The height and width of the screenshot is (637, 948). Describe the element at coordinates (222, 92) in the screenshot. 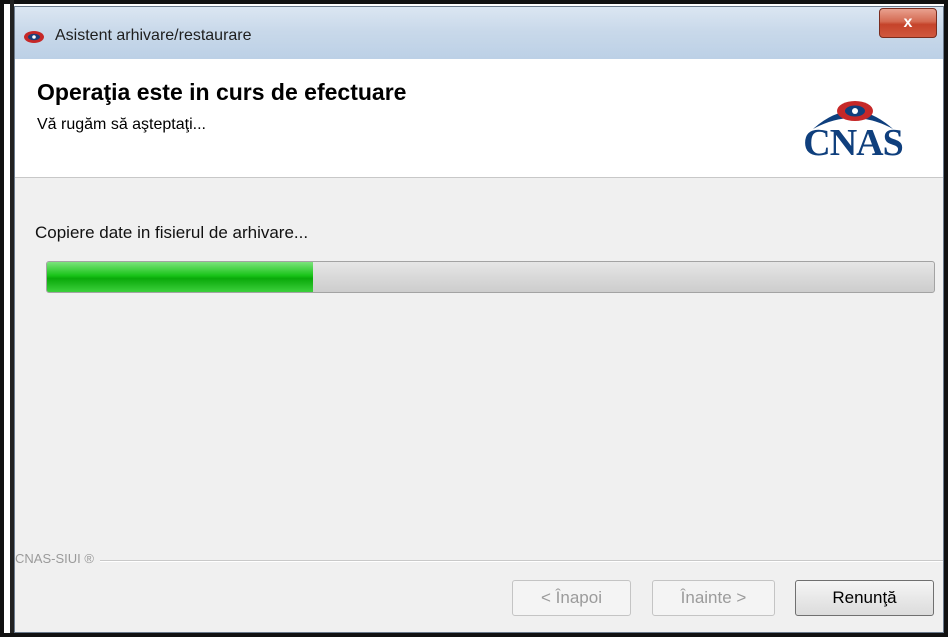

I see `page-title: Operaţia este in curs de efectuare` at that location.